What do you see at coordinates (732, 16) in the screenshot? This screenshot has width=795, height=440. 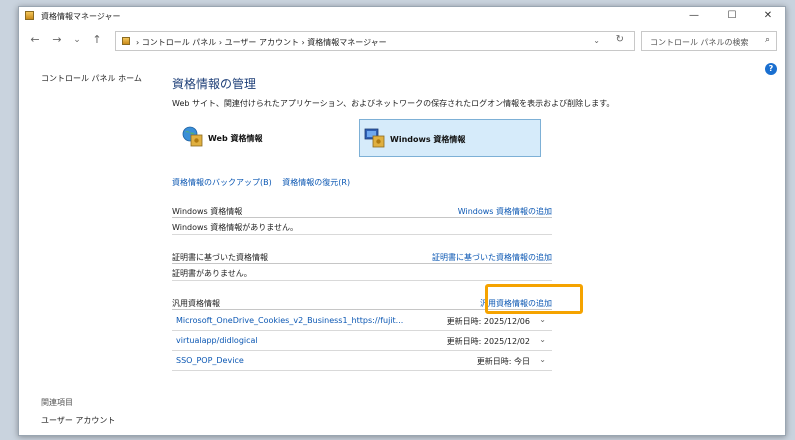 I see `maximize-button: ☐` at bounding box center [732, 16].